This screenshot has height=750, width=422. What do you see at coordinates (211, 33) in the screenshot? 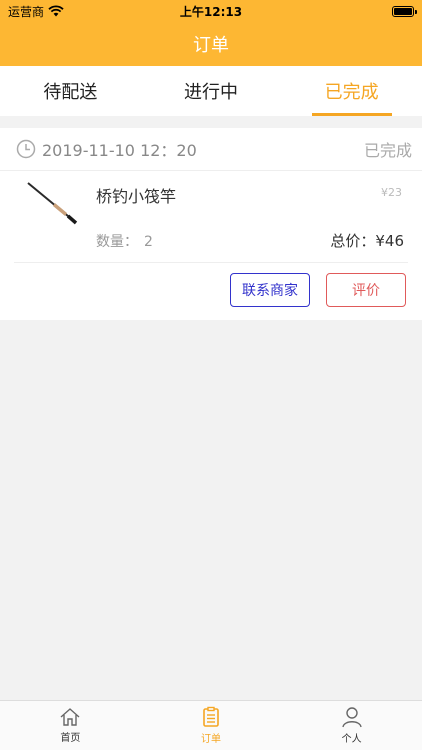
I see `app-header: 运营商 上午12:13 订单` at bounding box center [211, 33].